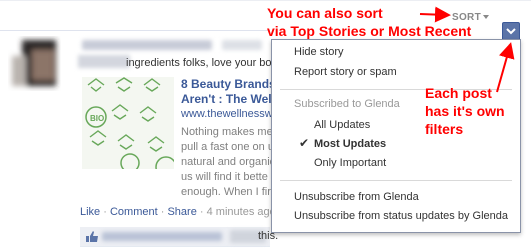 The image size is (531, 252). What do you see at coordinates (435, 14) in the screenshot?
I see `arrow-to-sort` at bounding box center [435, 14].